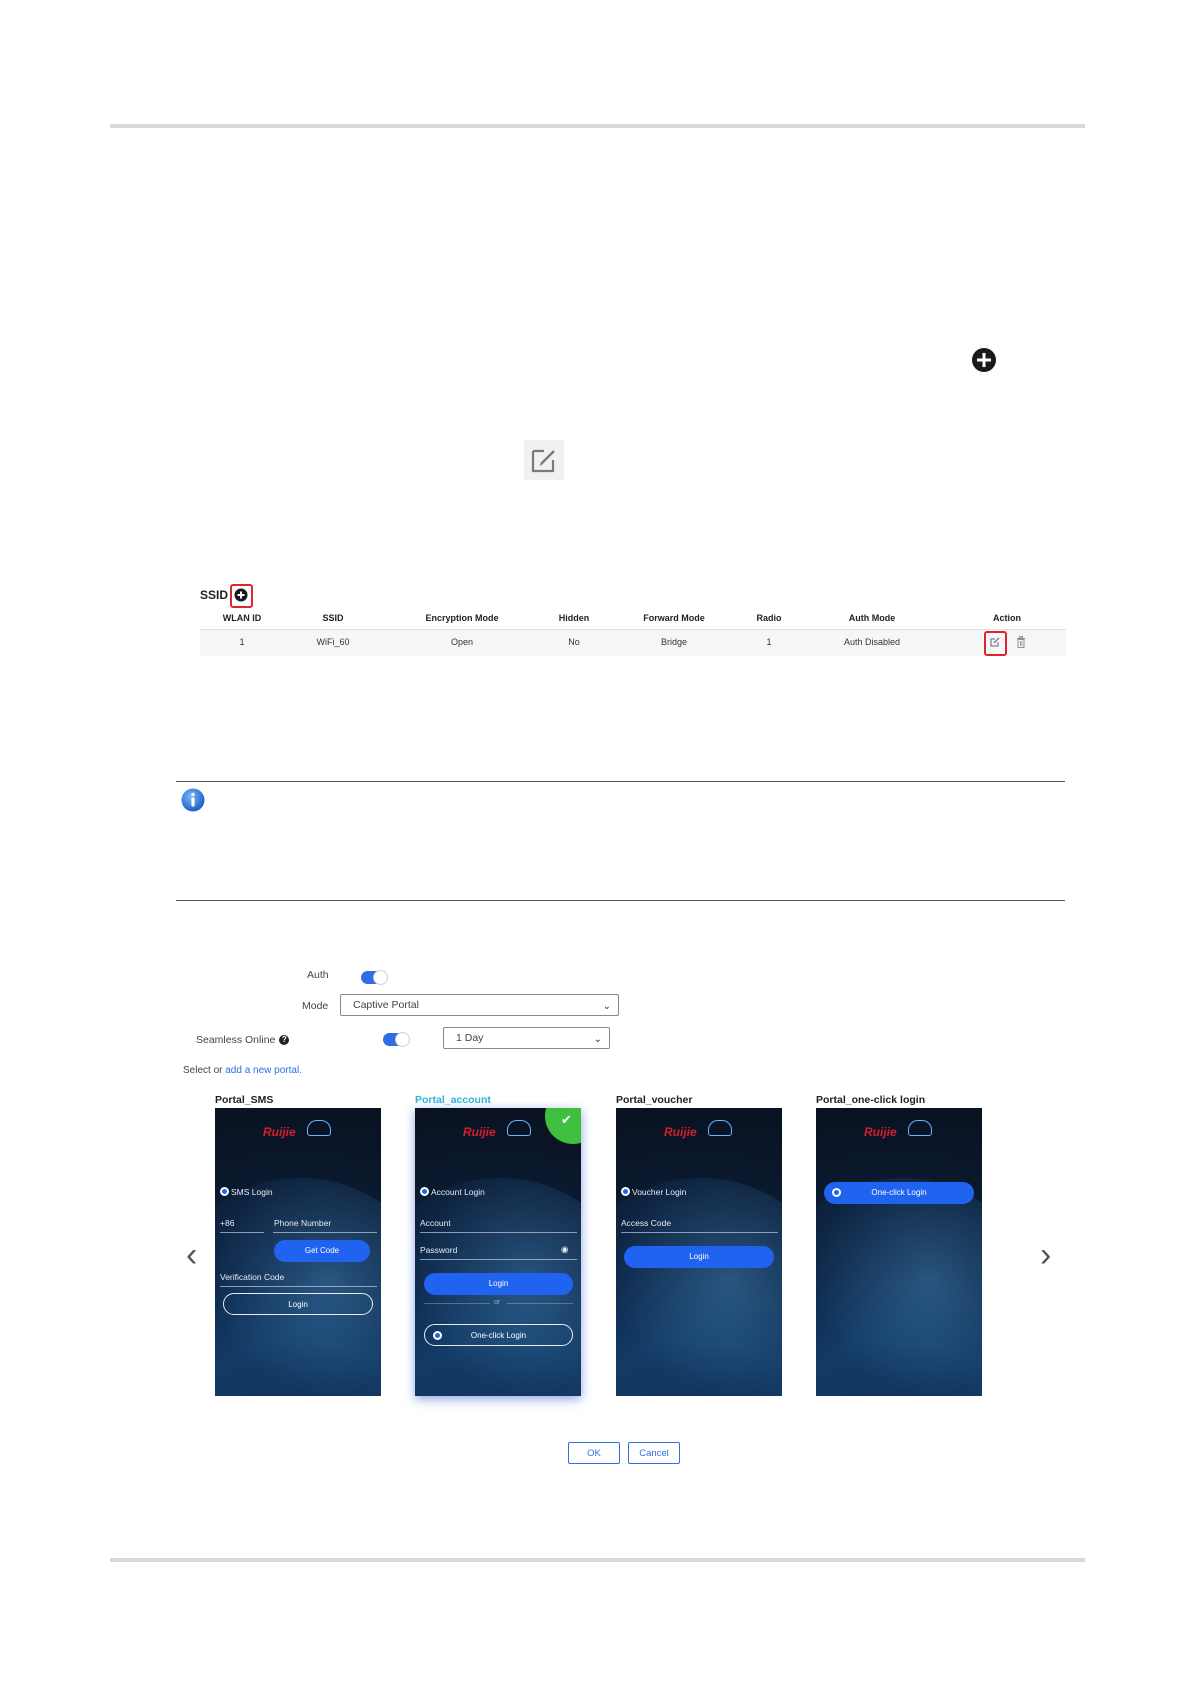 The image size is (1191, 1684). Describe the element at coordinates (386, 1005) in the screenshot. I see `mode-select-value: Captive Portal` at that location.